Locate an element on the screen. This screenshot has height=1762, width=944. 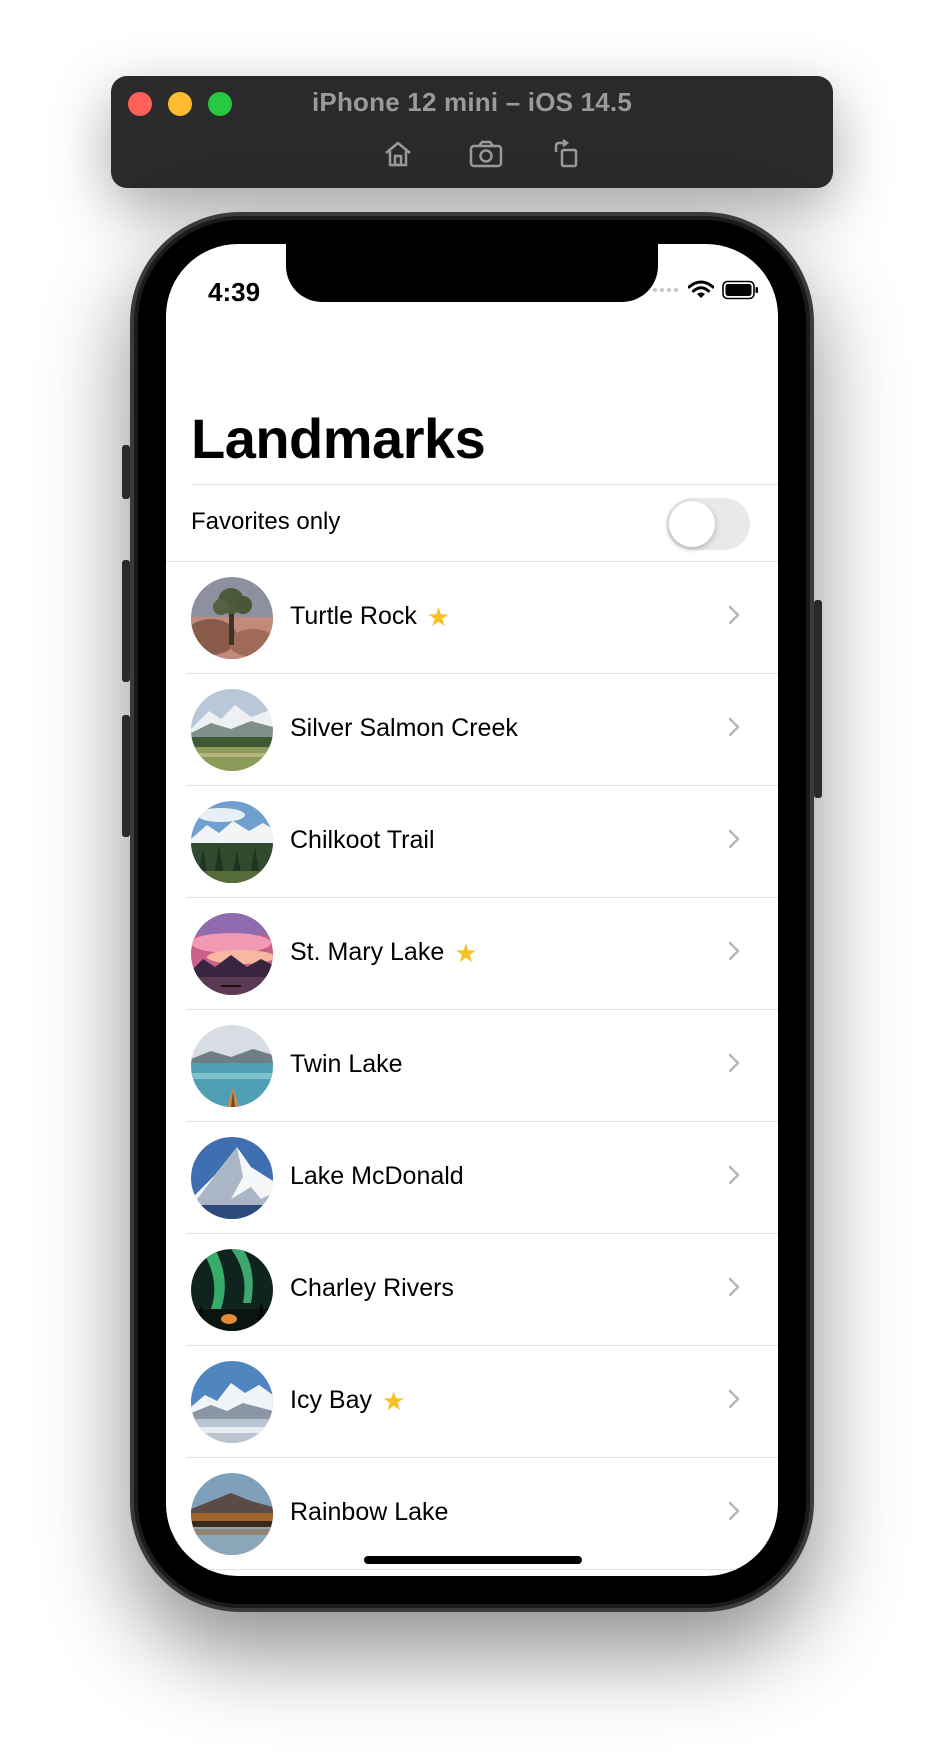
rotate-button is located at coordinates (566, 154).